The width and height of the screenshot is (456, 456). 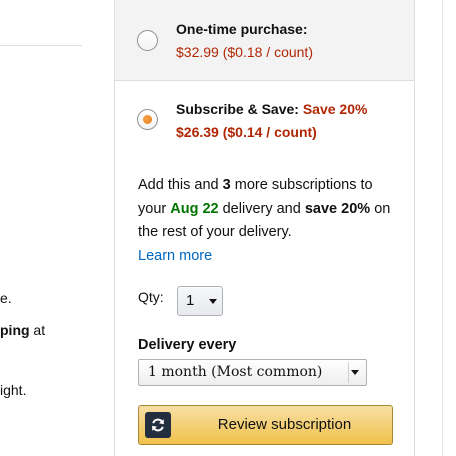 What do you see at coordinates (284, 424) in the screenshot?
I see `review-subscription-label: Review subscription` at bounding box center [284, 424].